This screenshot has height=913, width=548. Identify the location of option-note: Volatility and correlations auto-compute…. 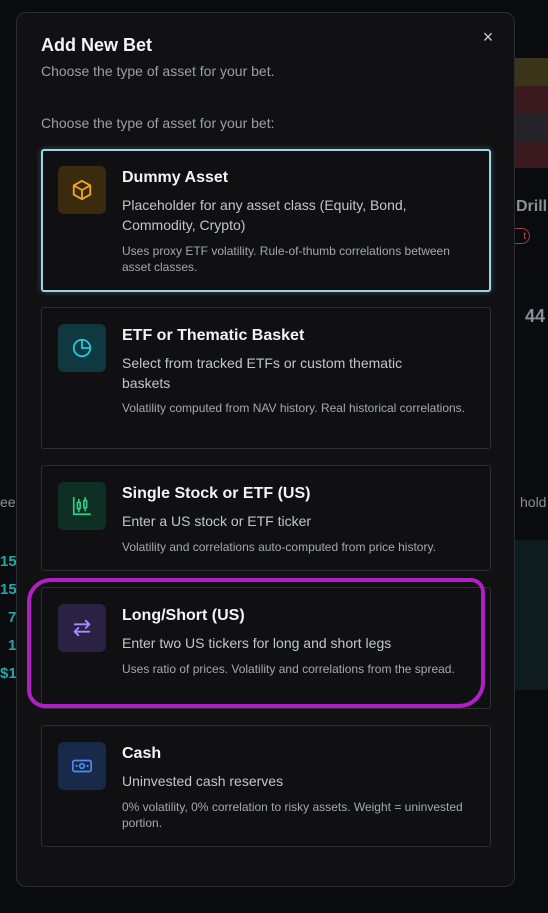
(279, 547).